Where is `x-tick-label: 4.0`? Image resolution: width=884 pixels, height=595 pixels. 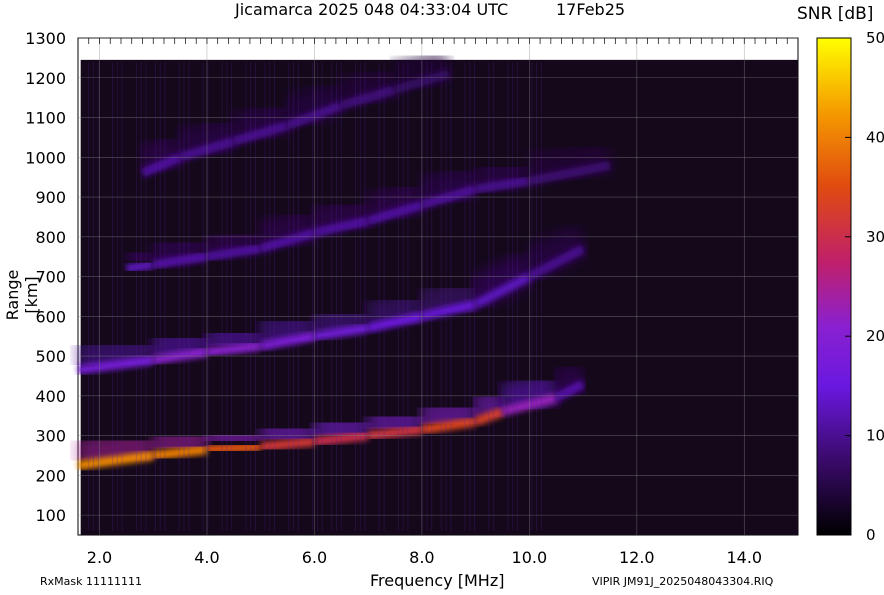 x-tick-label: 4.0 is located at coordinates (206, 557).